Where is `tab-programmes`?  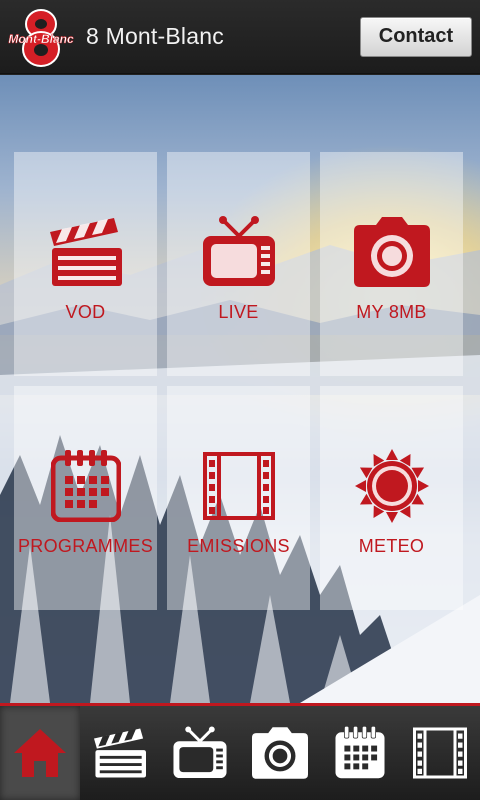 tab-programmes is located at coordinates (360, 753).